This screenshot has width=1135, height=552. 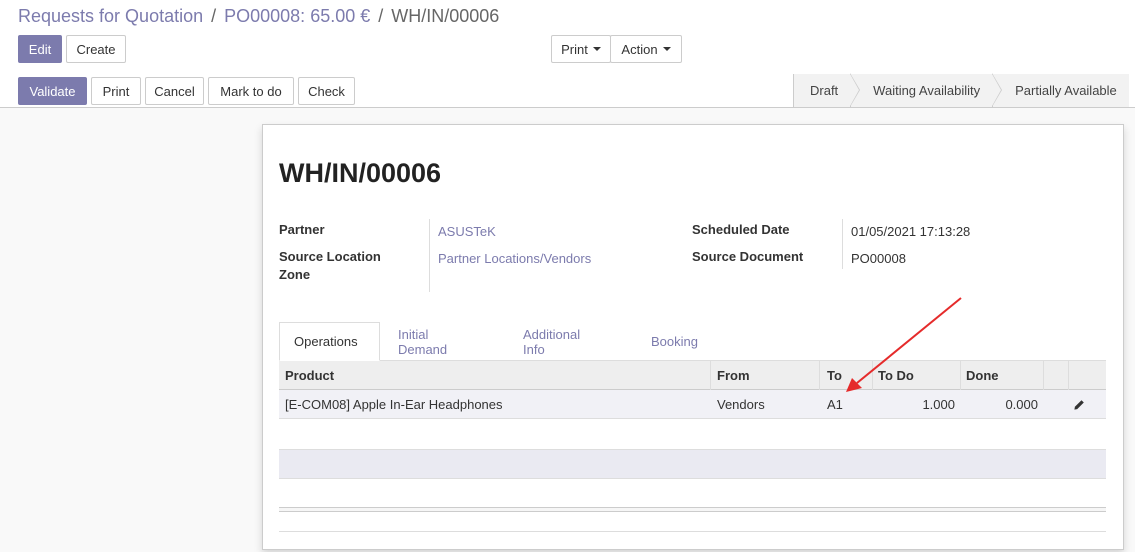 What do you see at coordinates (574, 49) in the screenshot?
I see `print-dropdown-label: Print` at bounding box center [574, 49].